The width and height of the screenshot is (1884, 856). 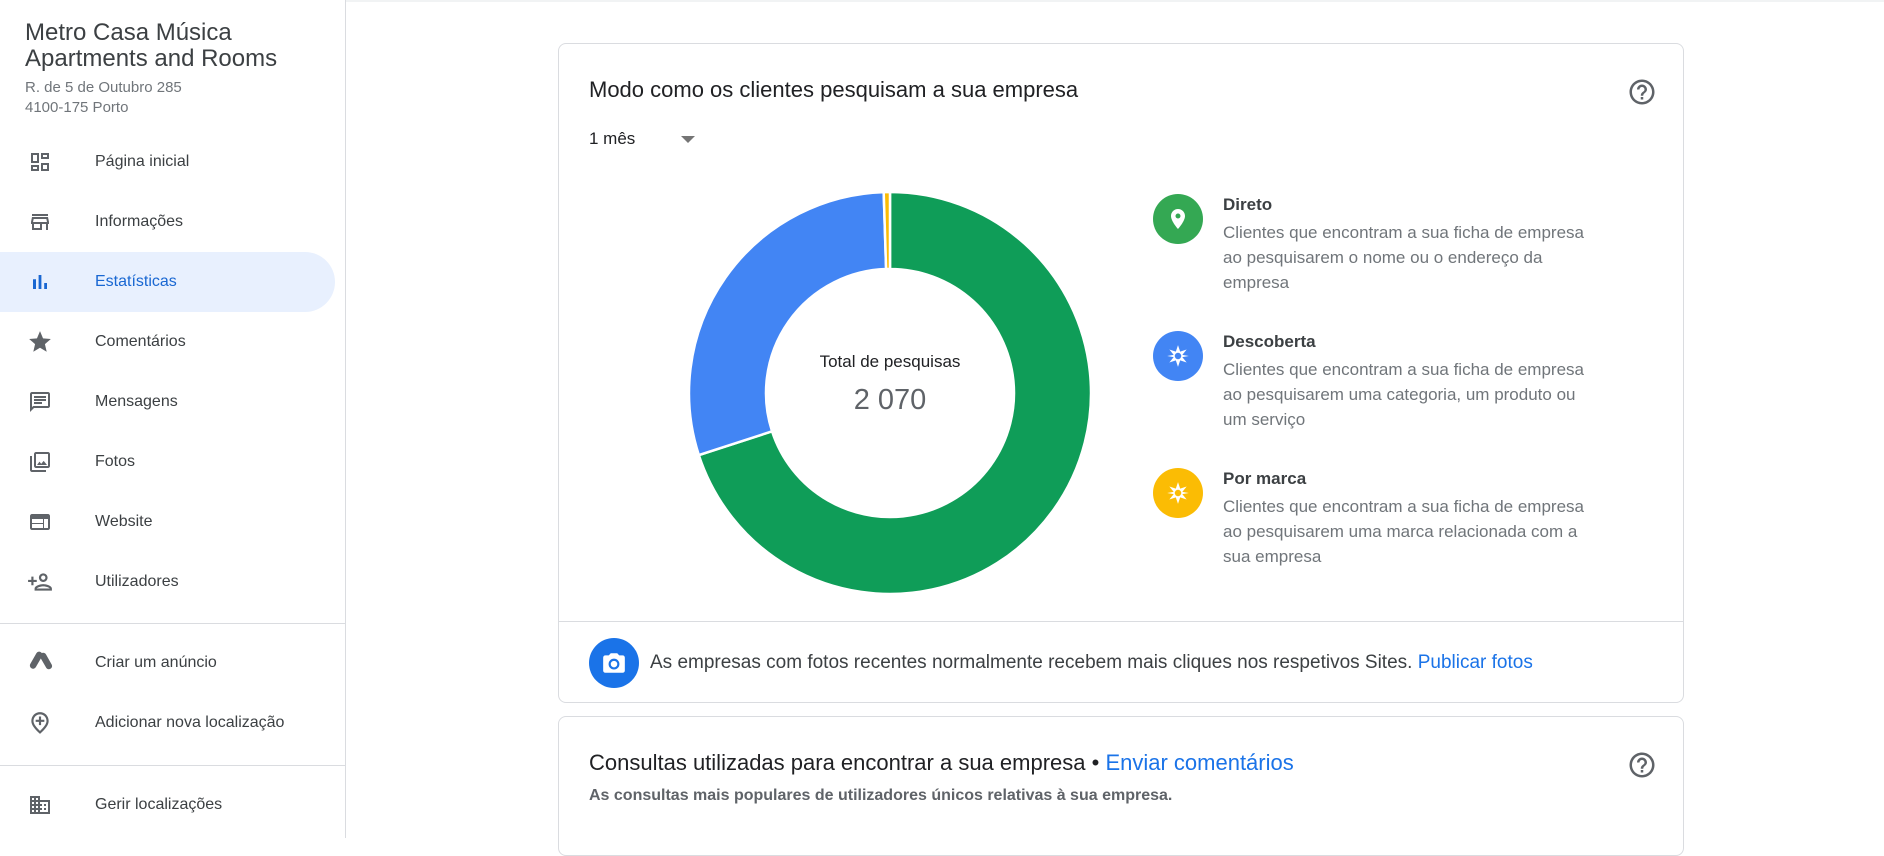 I want to click on sidebar-item-stats: Estatísticas, so click(x=167, y=282).